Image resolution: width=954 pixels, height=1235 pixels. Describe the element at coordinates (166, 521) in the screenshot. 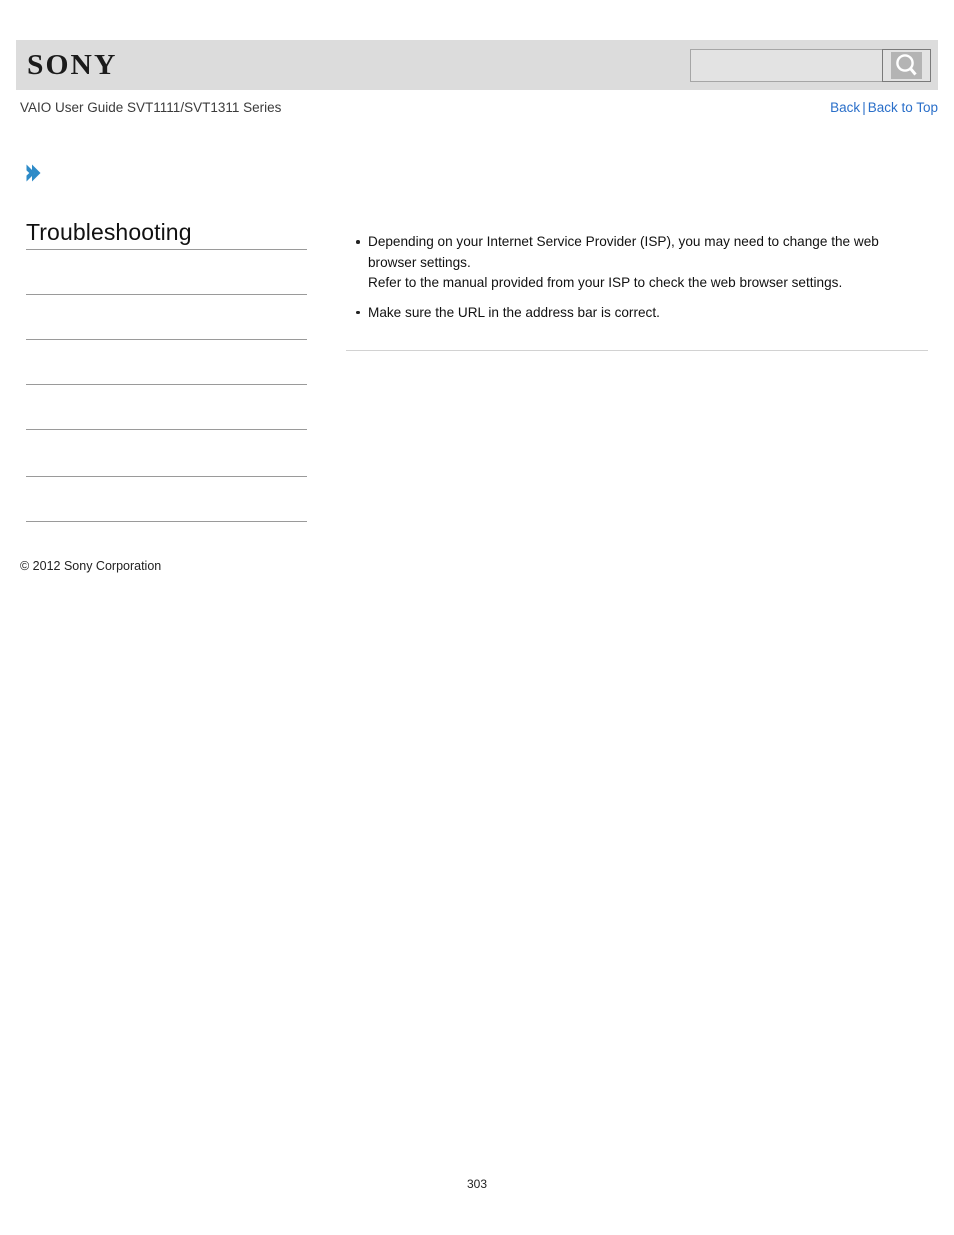

I see `sidebar-list-end-divider` at that location.